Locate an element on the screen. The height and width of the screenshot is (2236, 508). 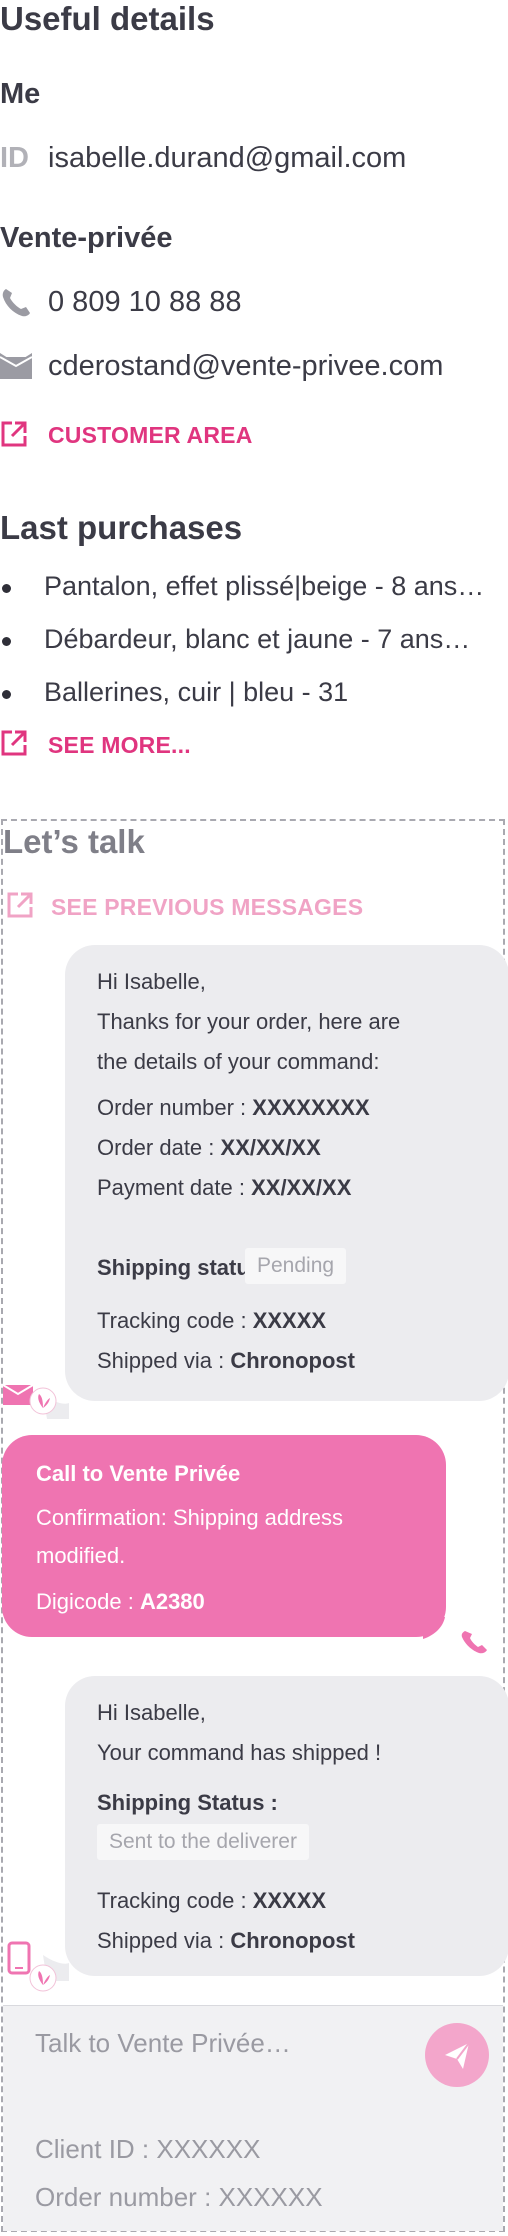
payment-date: XX/XX/XX is located at coordinates (301, 1187).